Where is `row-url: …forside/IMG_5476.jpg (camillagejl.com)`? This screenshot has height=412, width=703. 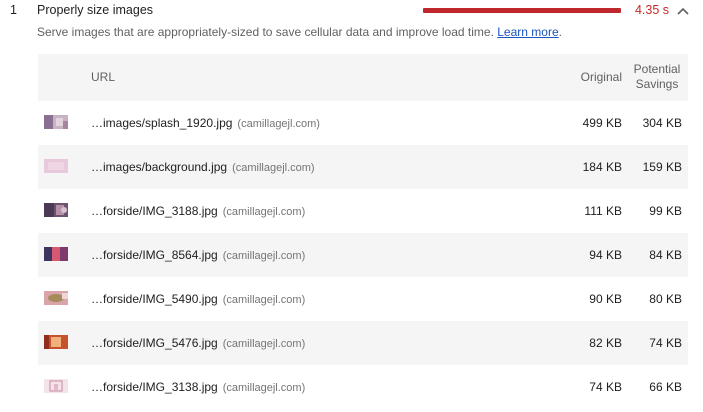
row-url: …forside/IMG_5476.jpg (camillagejl.com) is located at coordinates (198, 343).